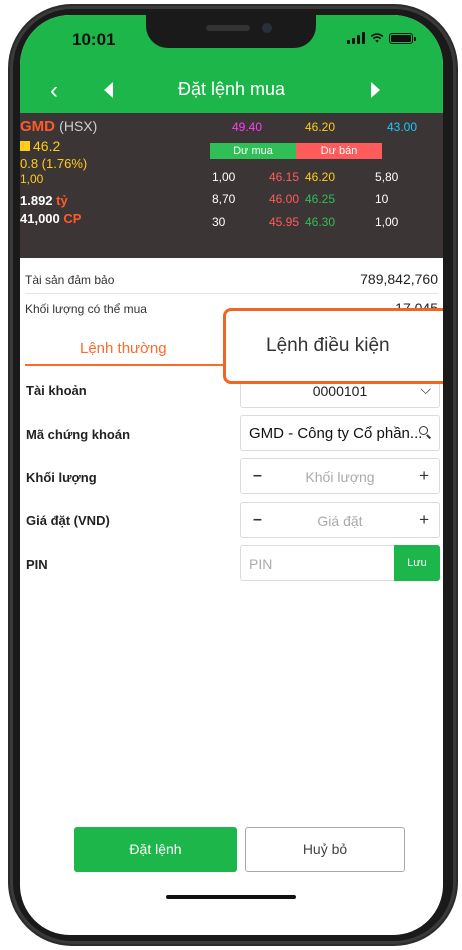 This screenshot has height=950, width=462. Describe the element at coordinates (339, 151) in the screenshot. I see `order-book-sell-header: Dư bán` at that location.